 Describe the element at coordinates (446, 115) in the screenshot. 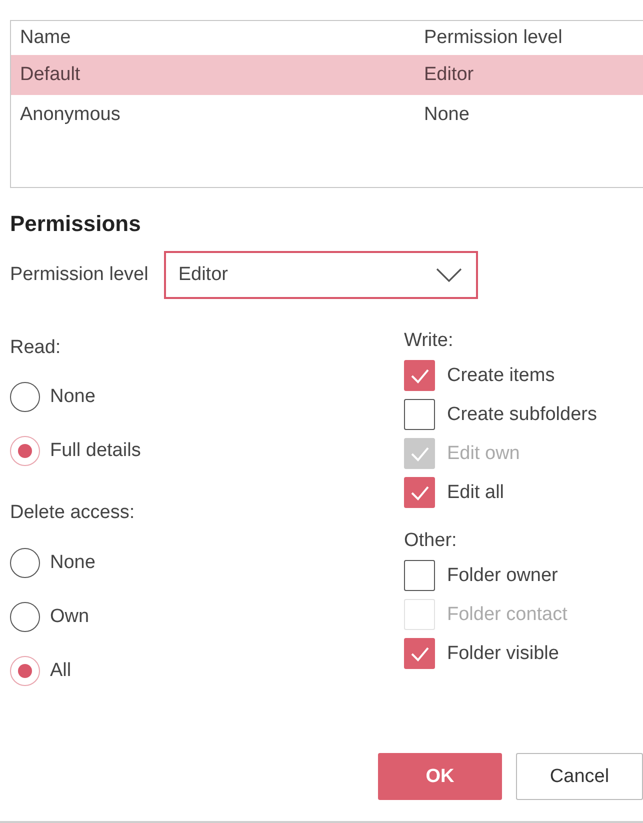

I see `table-cell-text: None` at that location.